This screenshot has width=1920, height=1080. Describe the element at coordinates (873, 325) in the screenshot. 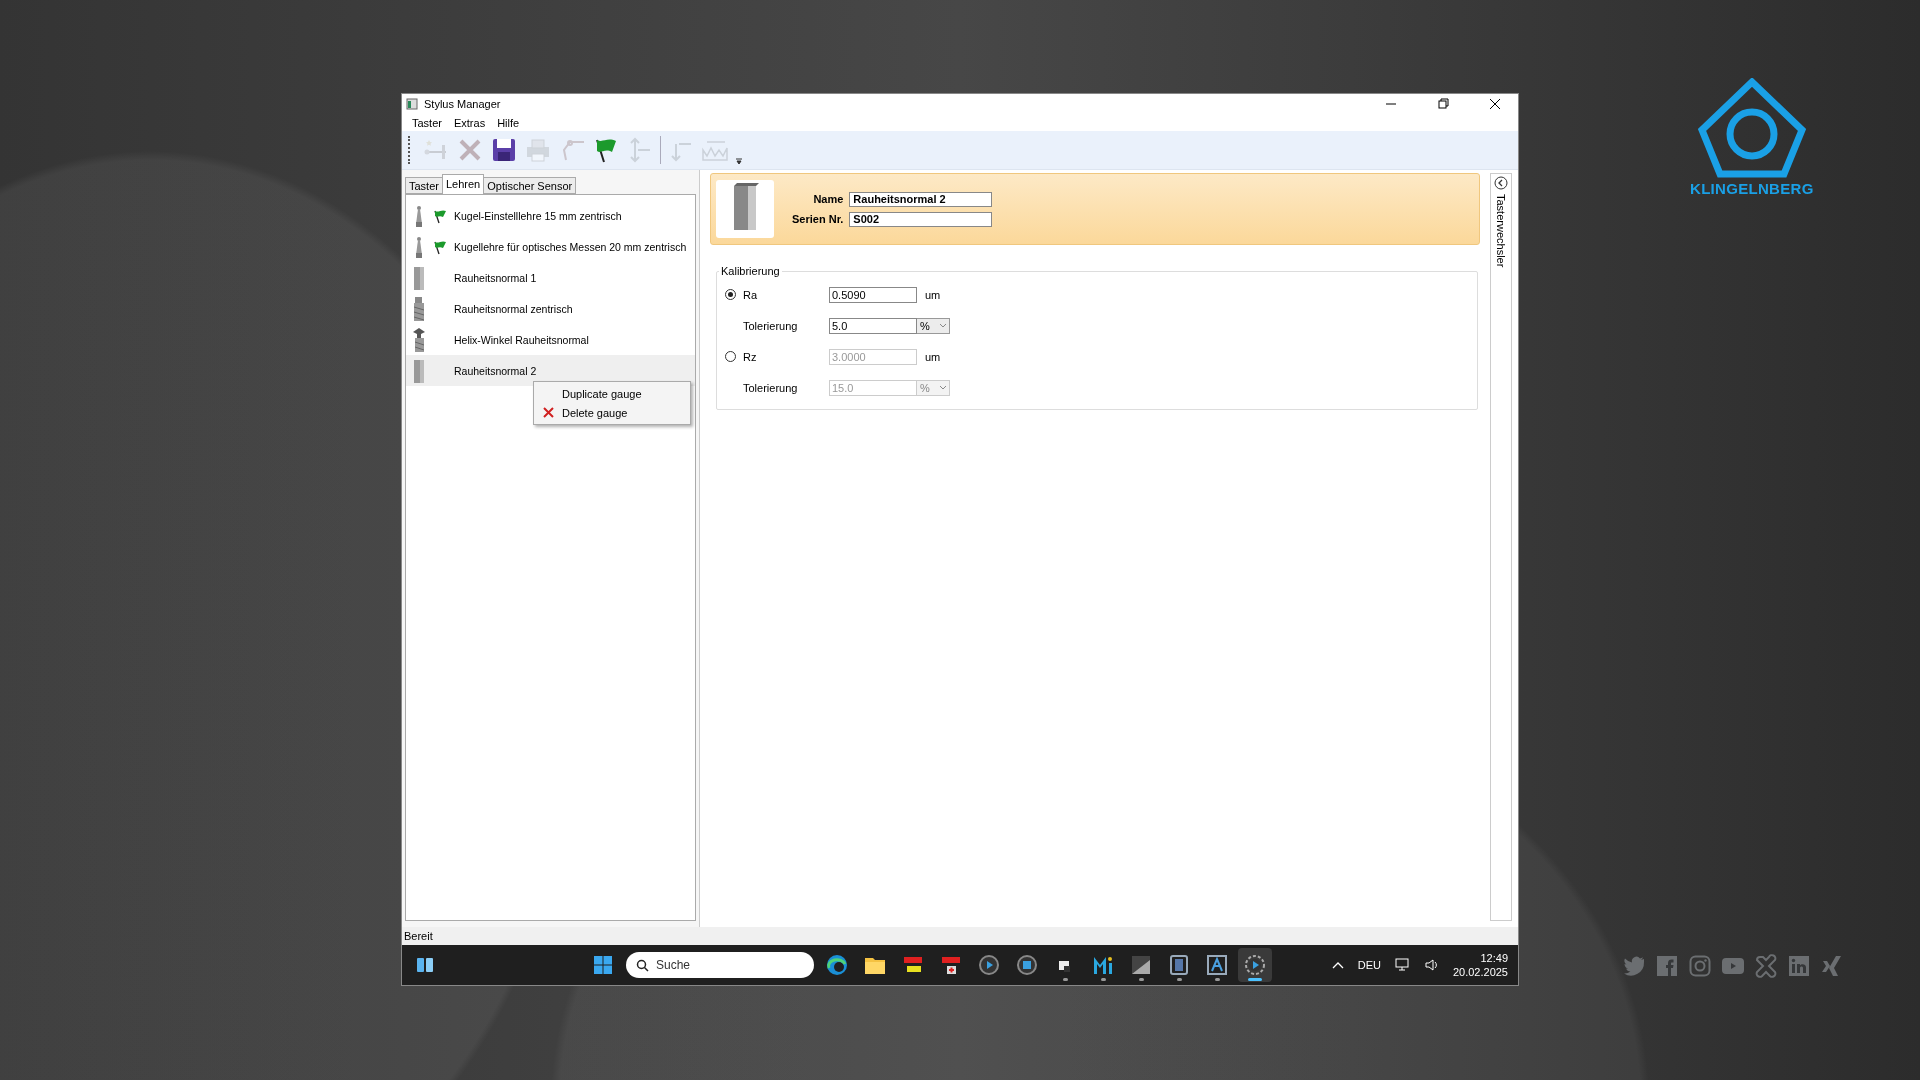

I see `tolerance-field: 5.0` at that location.